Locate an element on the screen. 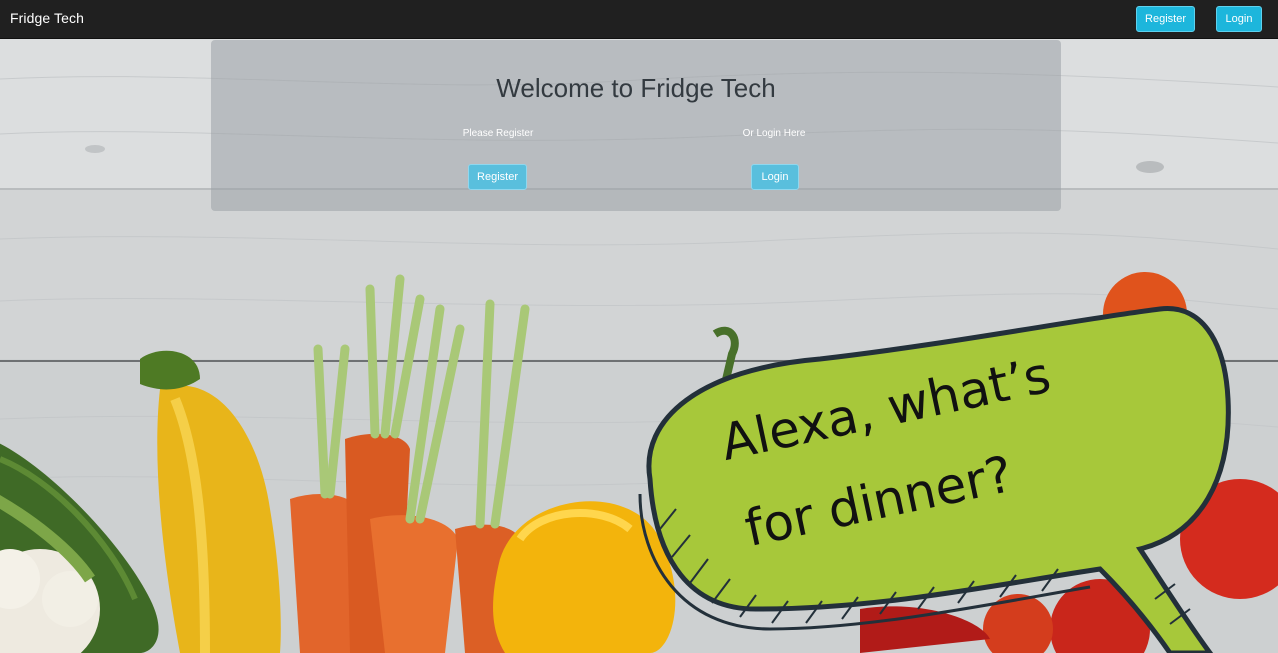  login-button: Login is located at coordinates (775, 177).